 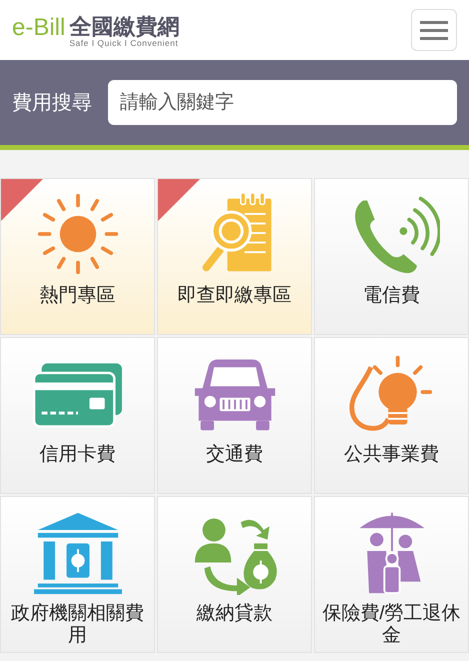 I want to click on menu-icon, so click(x=434, y=30).